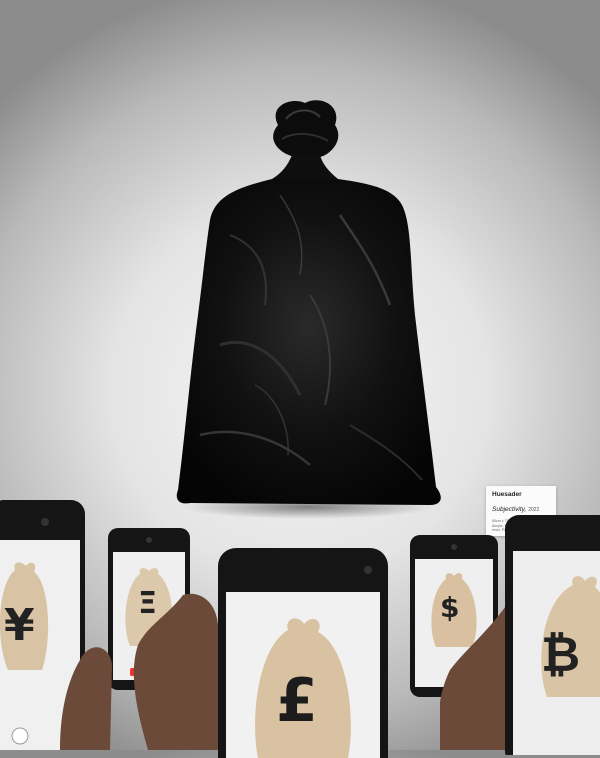  What do you see at coordinates (509, 509) in the screenshot?
I see `placard-title: Subjectivity,` at bounding box center [509, 509].